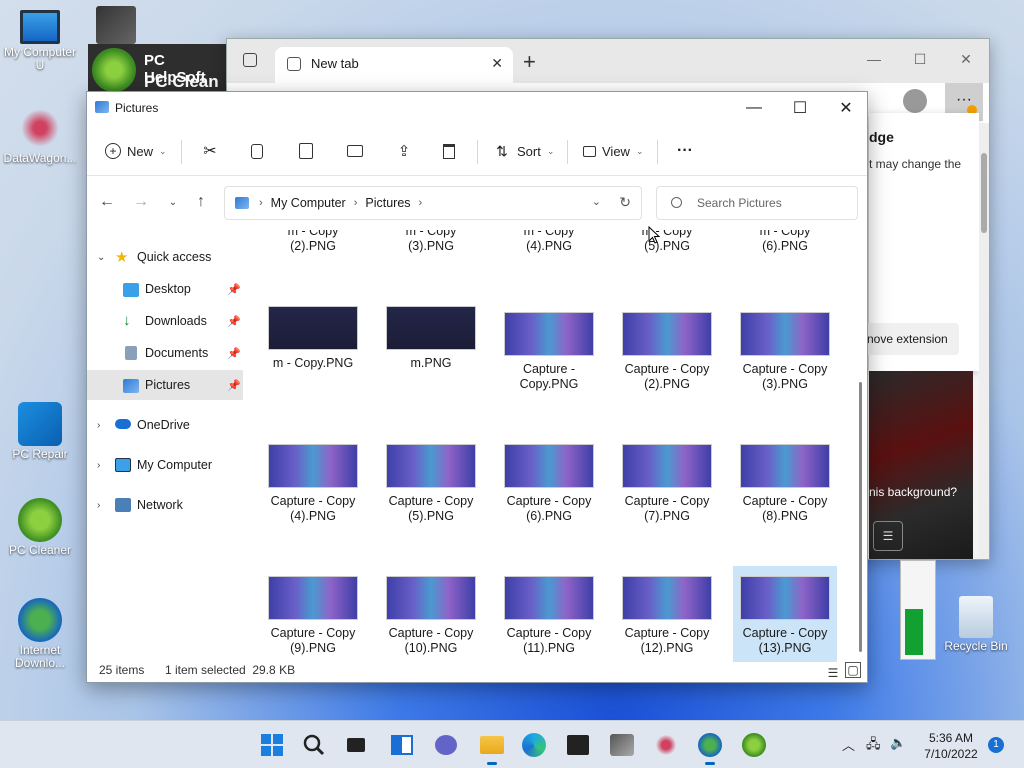 The height and width of the screenshot is (768, 1024). I want to click on close-button: ✕, so click(846, 108).